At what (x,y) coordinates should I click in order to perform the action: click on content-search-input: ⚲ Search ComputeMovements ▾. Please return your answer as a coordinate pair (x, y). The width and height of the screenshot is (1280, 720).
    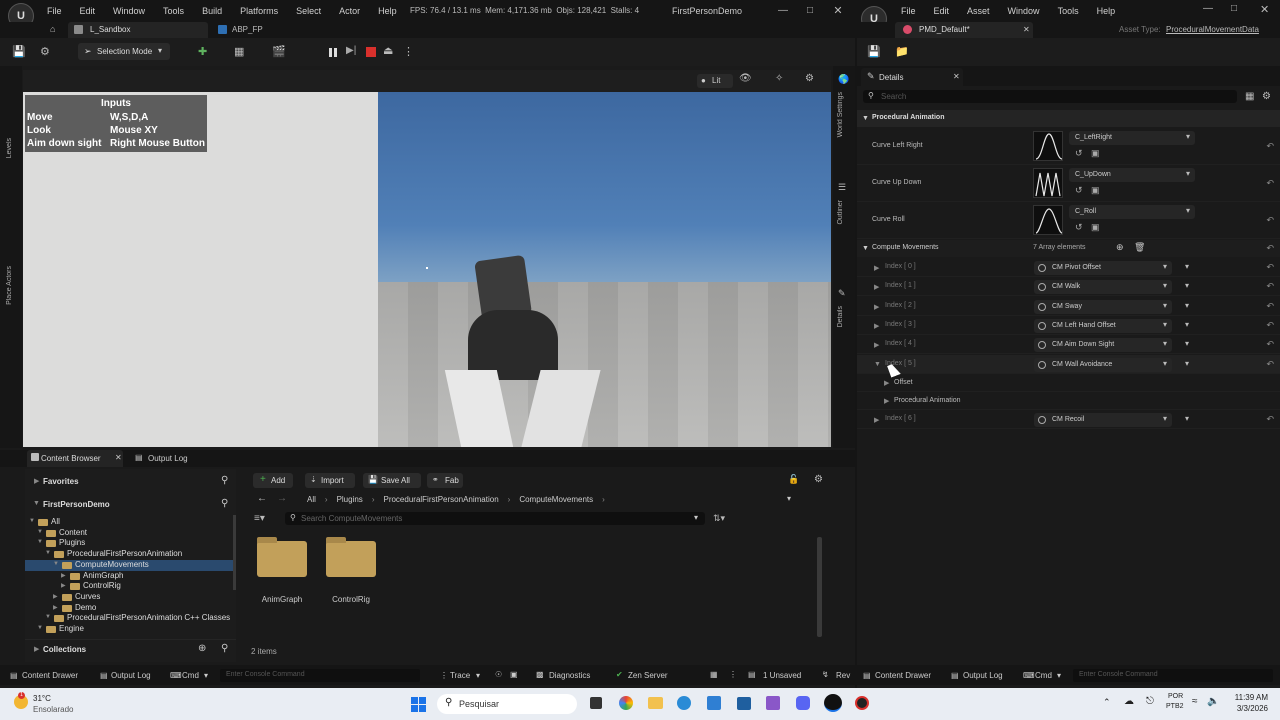
    Looking at the image, I should click on (495, 518).